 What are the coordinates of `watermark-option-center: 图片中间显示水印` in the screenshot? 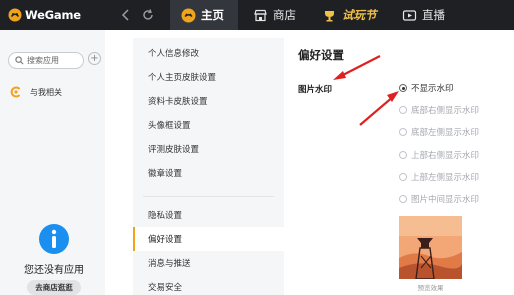 It's located at (439, 199).